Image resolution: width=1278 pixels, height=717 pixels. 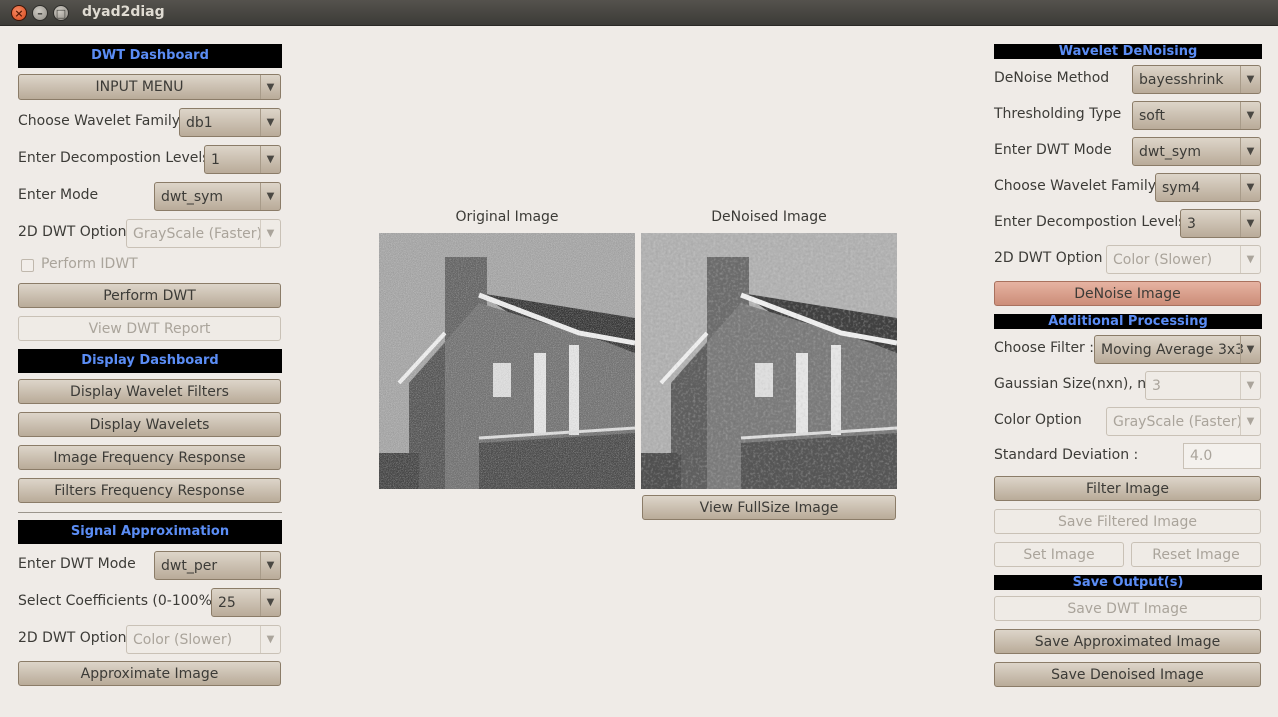 What do you see at coordinates (199, 122) in the screenshot?
I see `wavelet-family-value: db1` at bounding box center [199, 122].